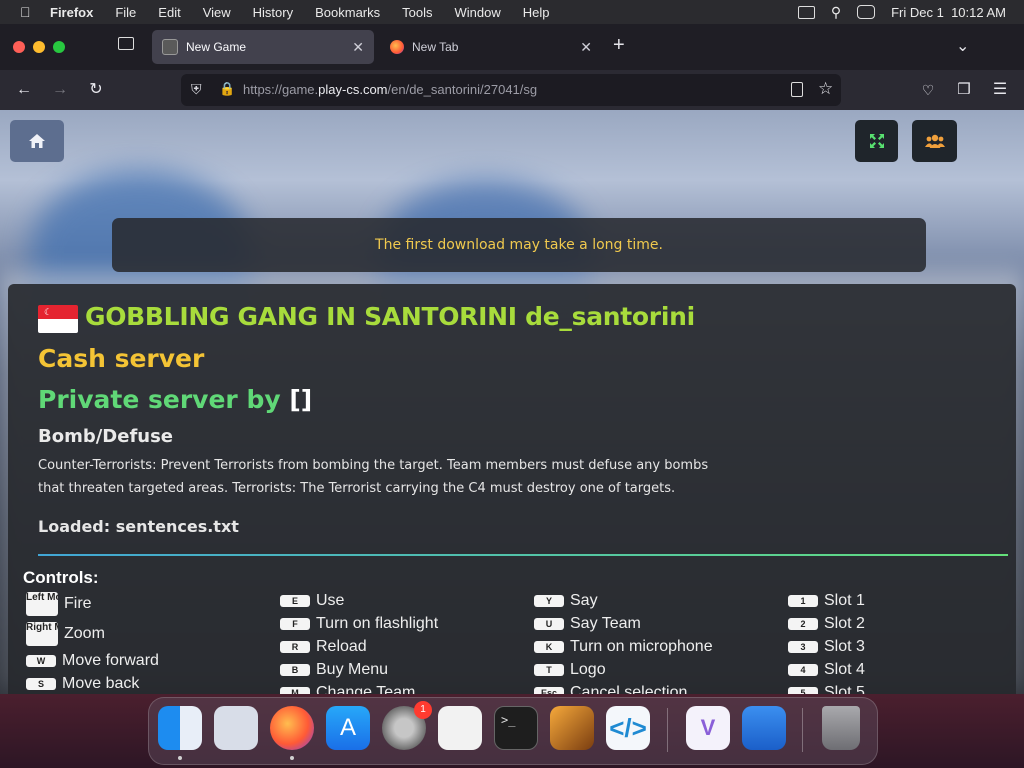 The height and width of the screenshot is (768, 1024). What do you see at coordinates (366, 689) in the screenshot?
I see `control-action: Change Team` at bounding box center [366, 689].